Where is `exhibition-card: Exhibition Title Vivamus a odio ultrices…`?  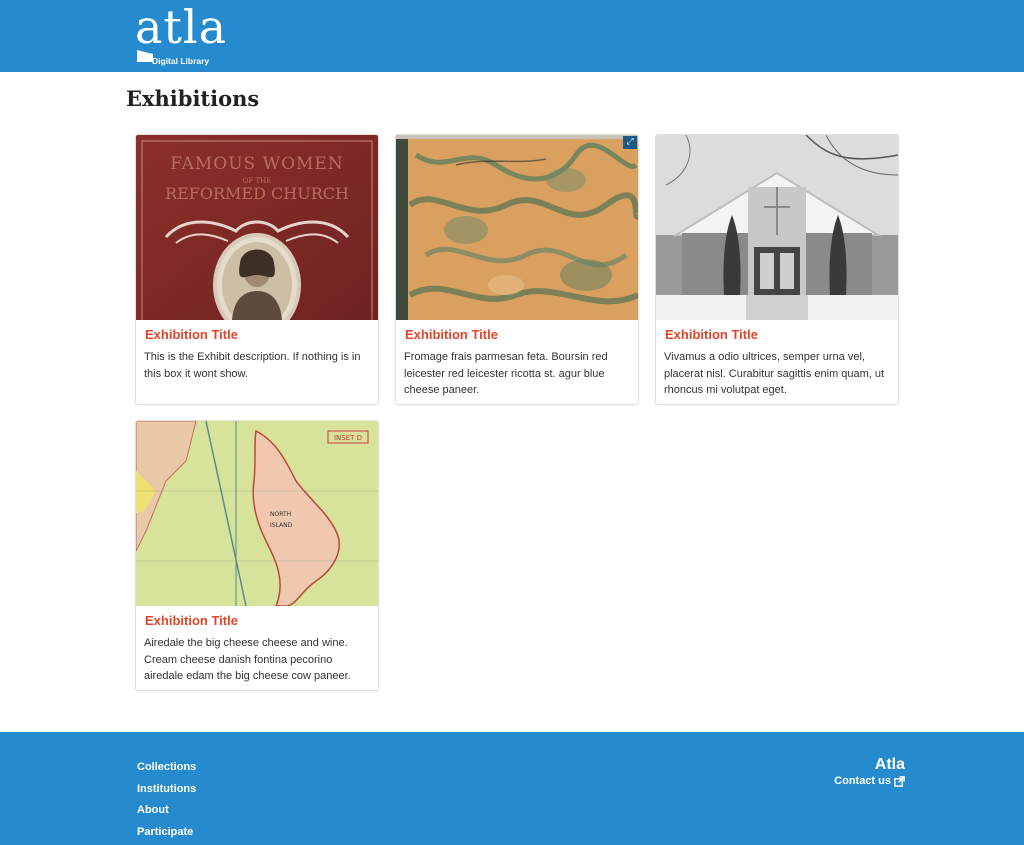 exhibition-card: Exhibition Title Vivamus a odio ultrices… is located at coordinates (777, 269).